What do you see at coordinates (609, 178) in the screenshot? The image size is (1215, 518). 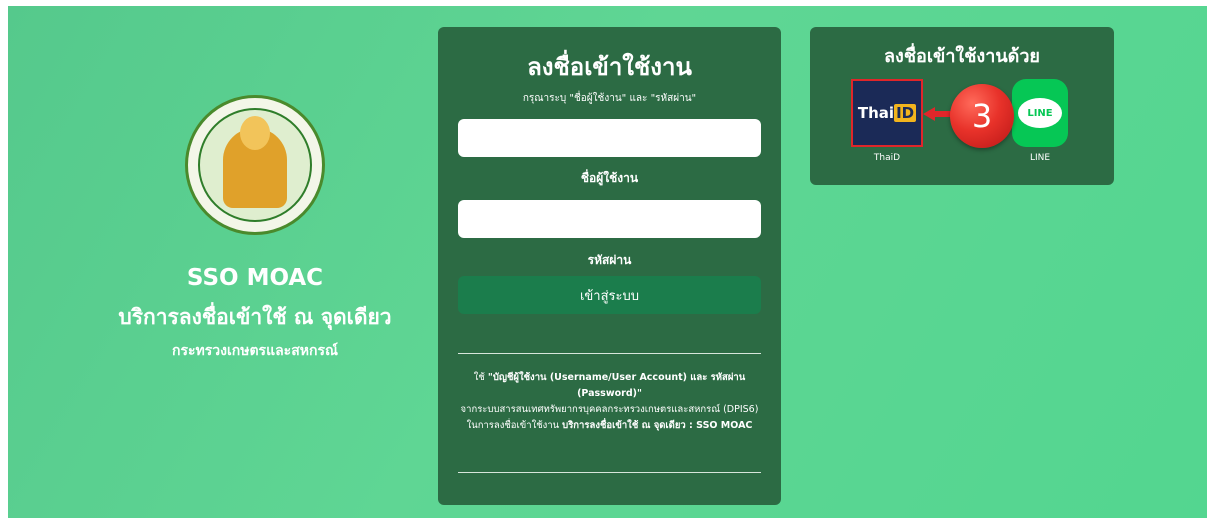 I see `username-label: ชื่อผู้ใช้งาน` at bounding box center [609, 178].